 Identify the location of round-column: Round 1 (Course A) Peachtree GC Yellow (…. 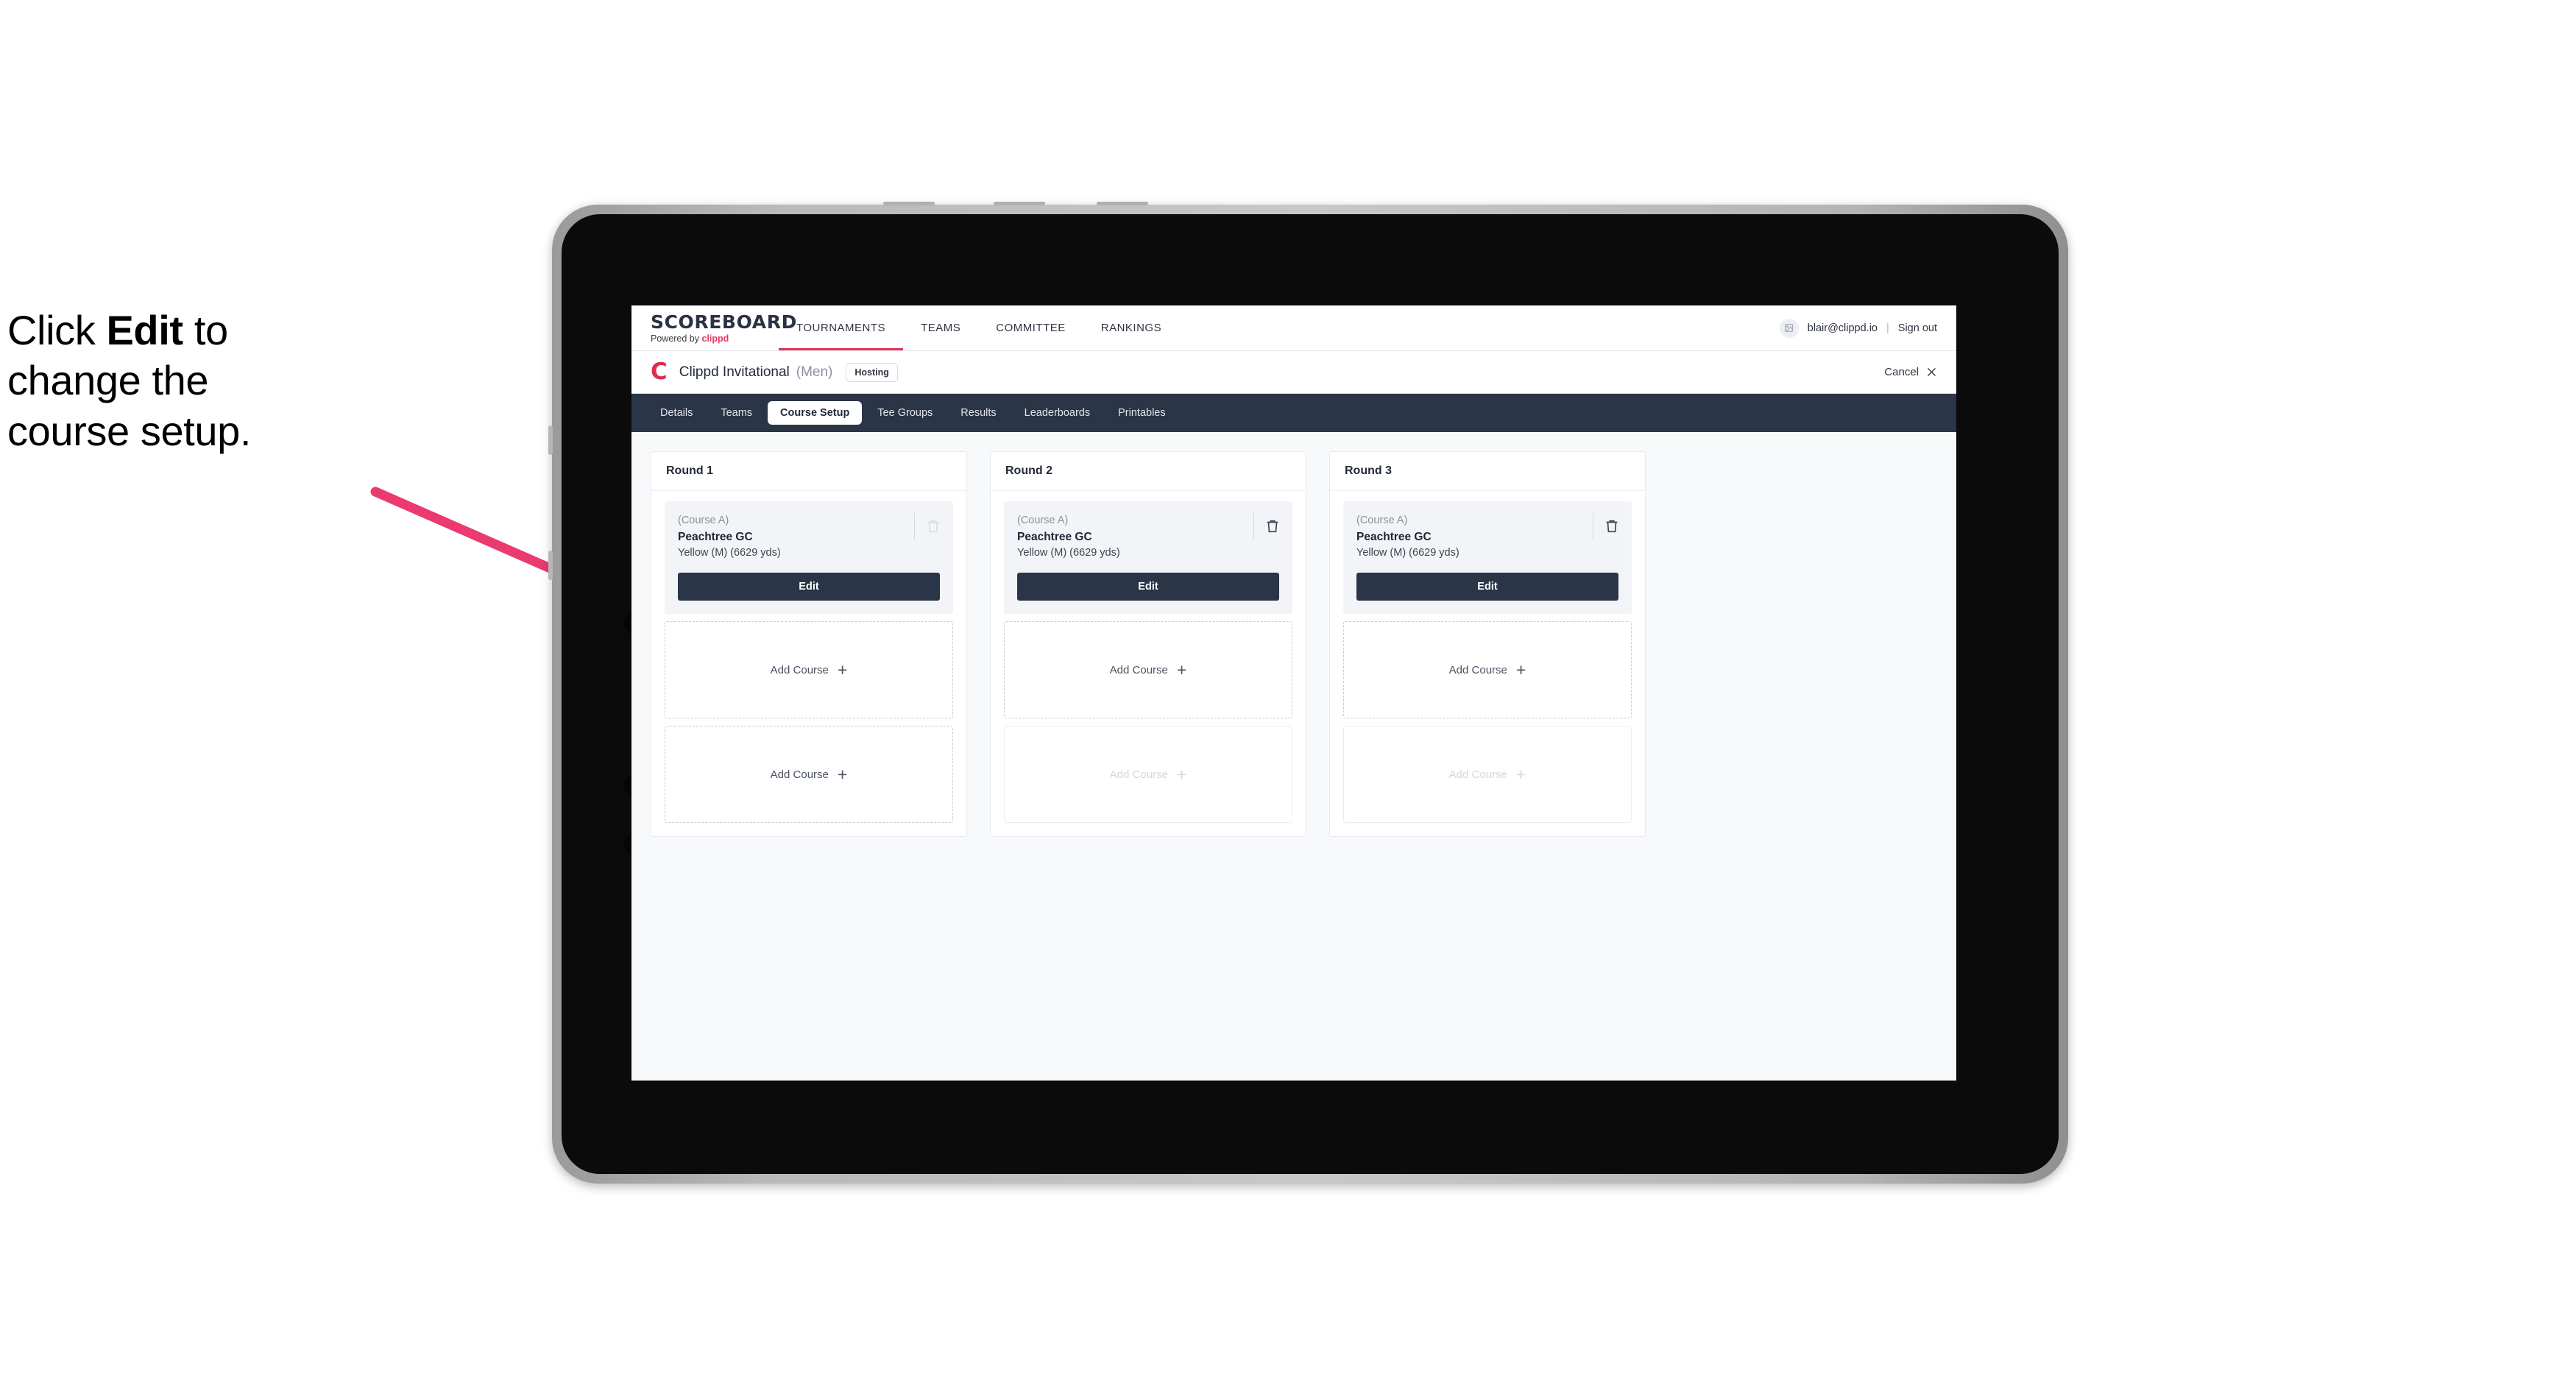
(809, 644).